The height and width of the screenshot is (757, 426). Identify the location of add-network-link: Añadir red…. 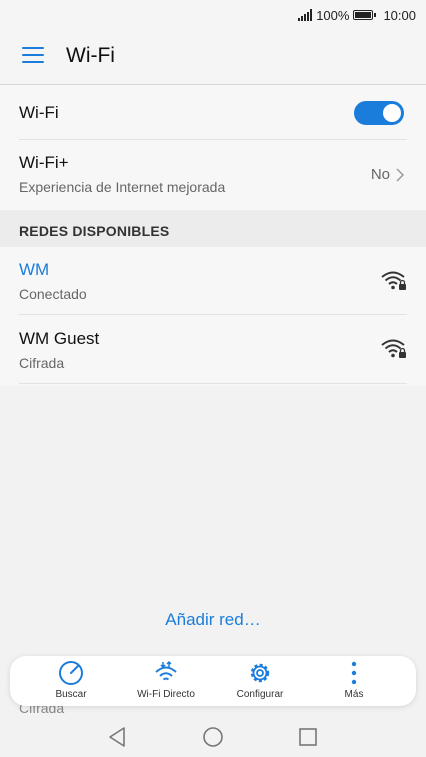
(213, 620).